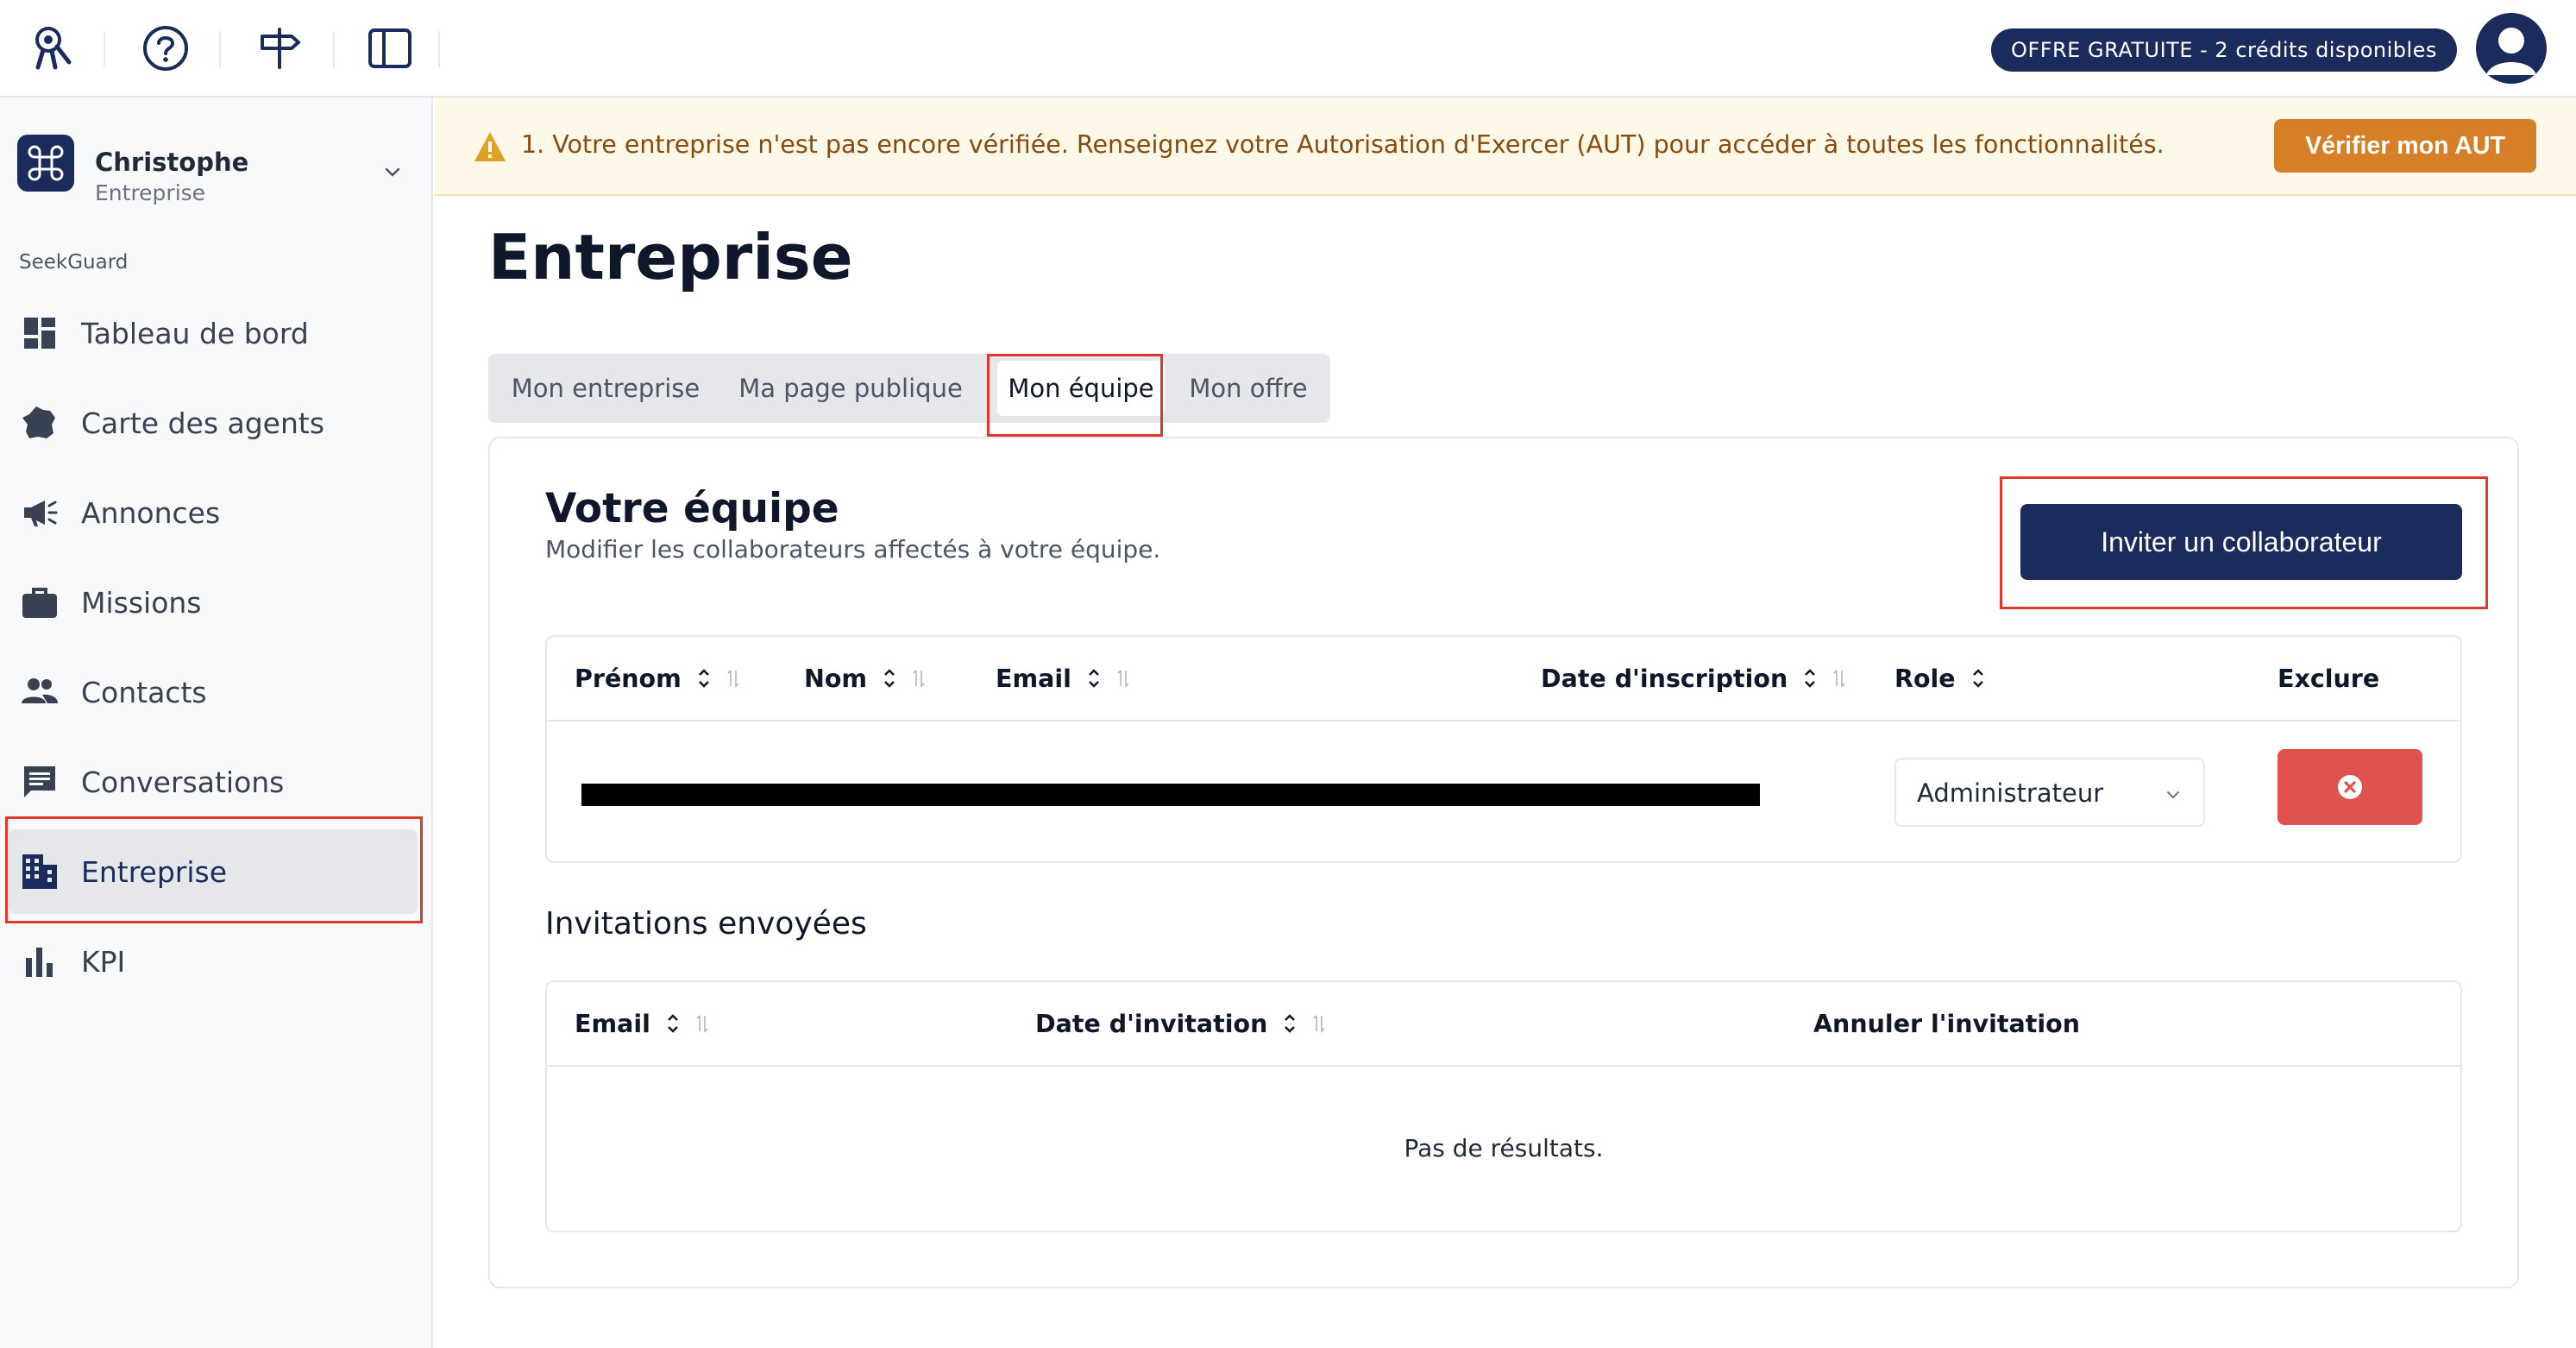 The width and height of the screenshot is (2576, 1348). What do you see at coordinates (836, 679) in the screenshot?
I see `column-header-label: Nom` at bounding box center [836, 679].